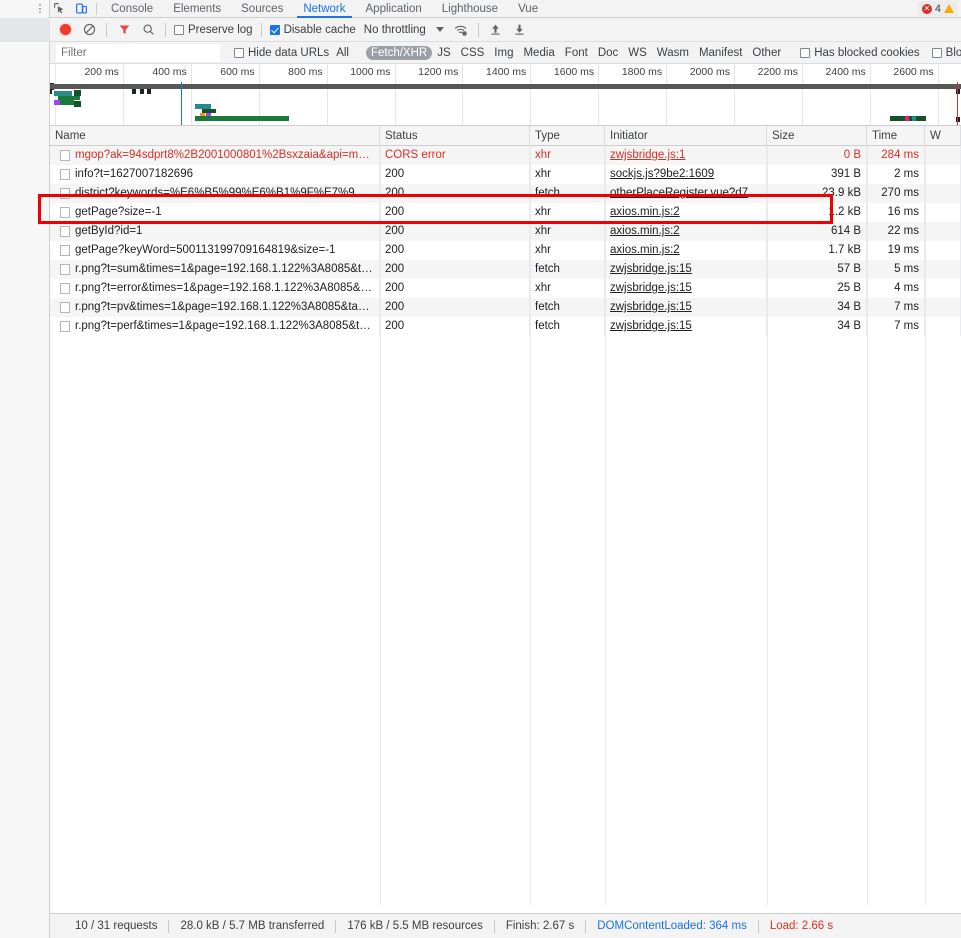  I want to click on more-options-icon: ⋮, so click(40, 9).